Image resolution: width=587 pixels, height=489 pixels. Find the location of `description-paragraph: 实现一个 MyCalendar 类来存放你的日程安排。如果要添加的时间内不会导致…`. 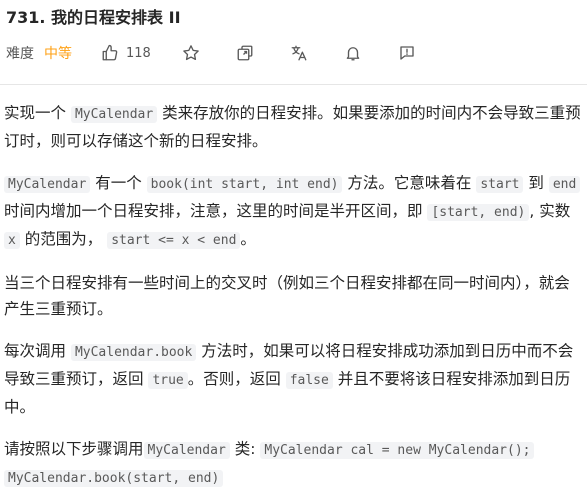

description-paragraph: 实现一个 MyCalendar 类来存放你的日程安排。如果要添加的时间内不会导致… is located at coordinates (293, 127).